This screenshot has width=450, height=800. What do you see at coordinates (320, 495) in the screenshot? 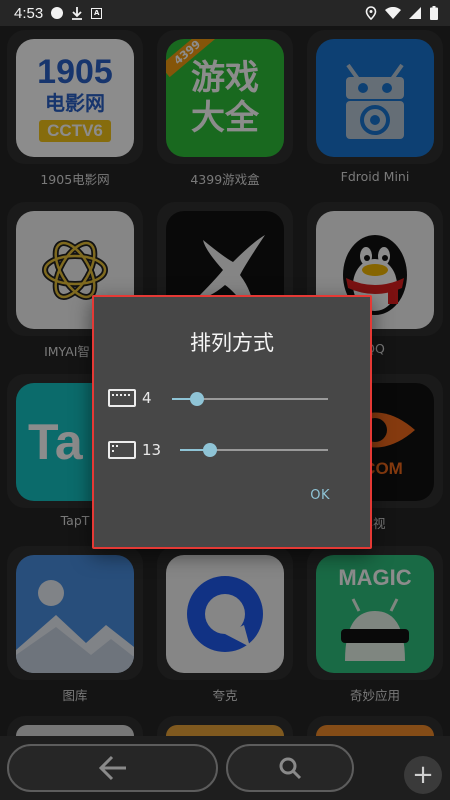
I see `ok-button: OK` at bounding box center [320, 495].